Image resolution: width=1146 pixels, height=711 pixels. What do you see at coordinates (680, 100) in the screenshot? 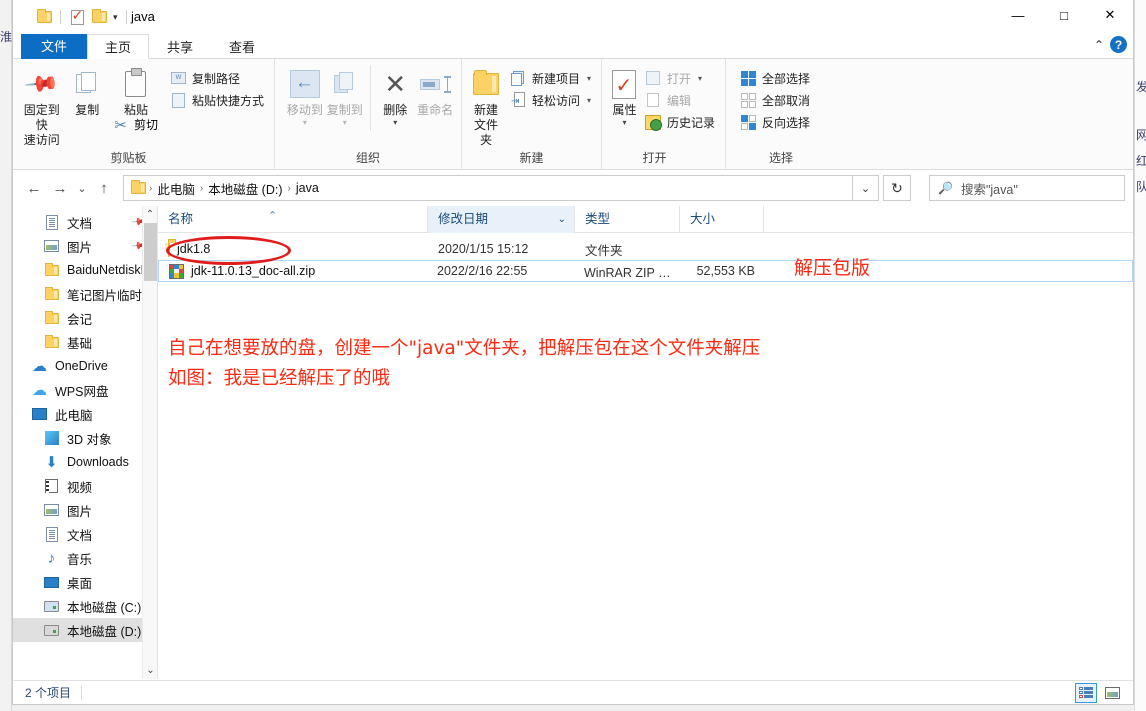
I see `edit-button: 编辑` at bounding box center [680, 100].